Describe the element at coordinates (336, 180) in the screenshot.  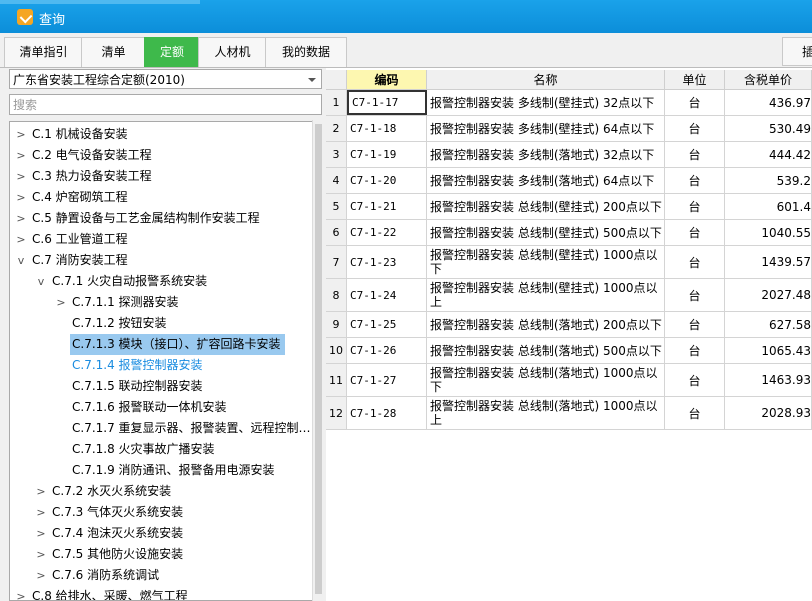
I see `row-number-cell: 4` at that location.